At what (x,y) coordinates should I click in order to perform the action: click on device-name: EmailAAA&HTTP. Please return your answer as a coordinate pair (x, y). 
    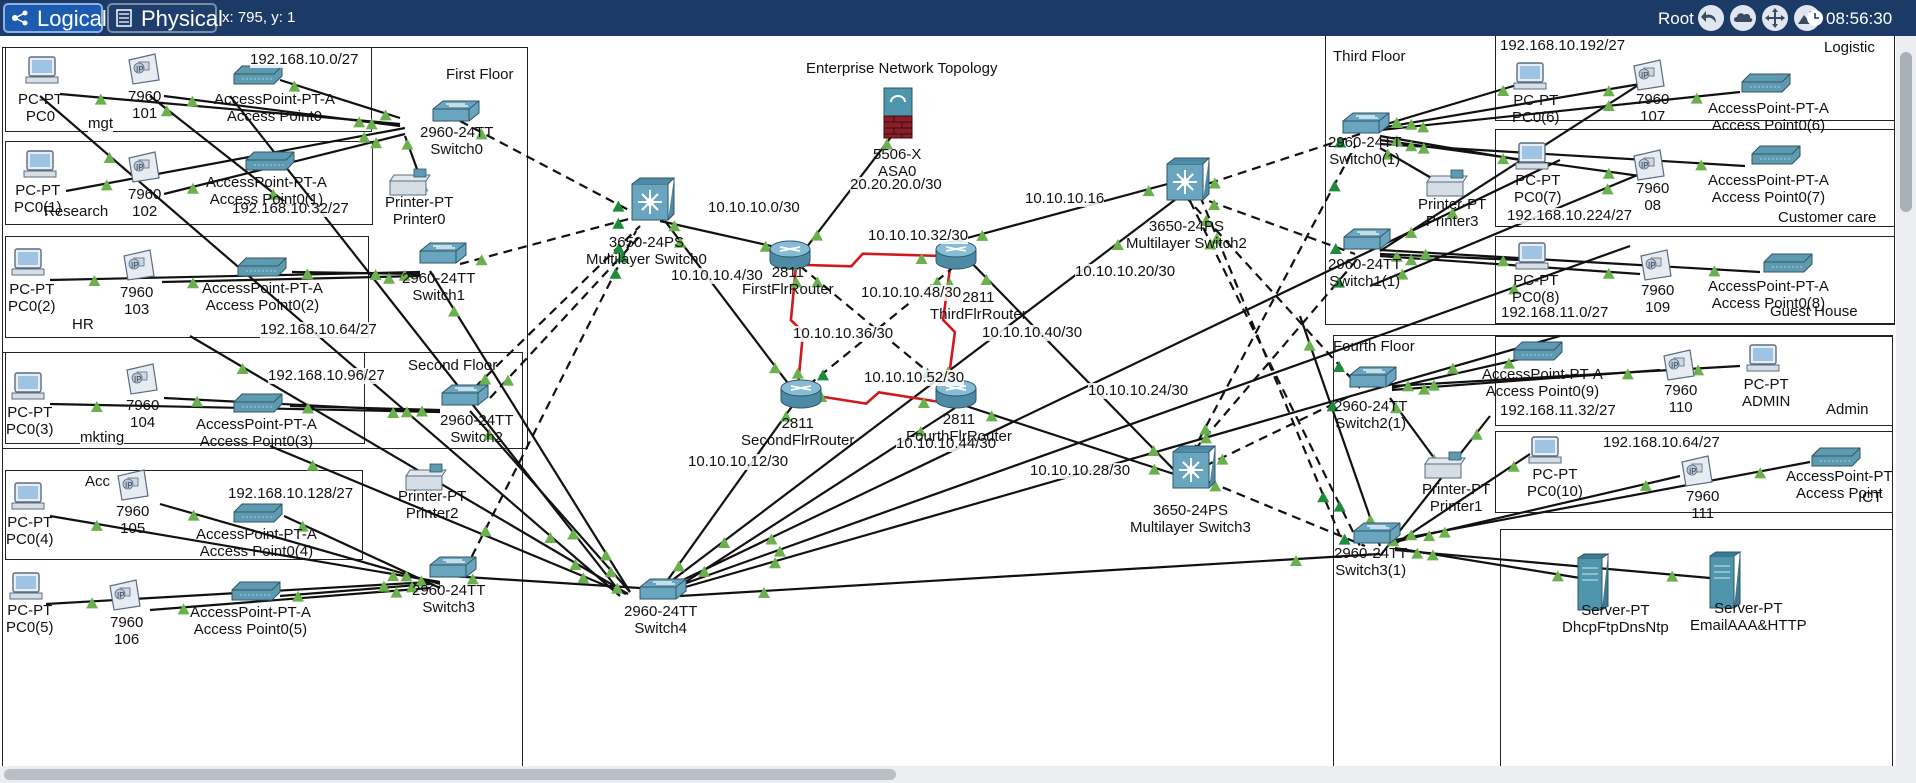
    Looking at the image, I should click on (1748, 625).